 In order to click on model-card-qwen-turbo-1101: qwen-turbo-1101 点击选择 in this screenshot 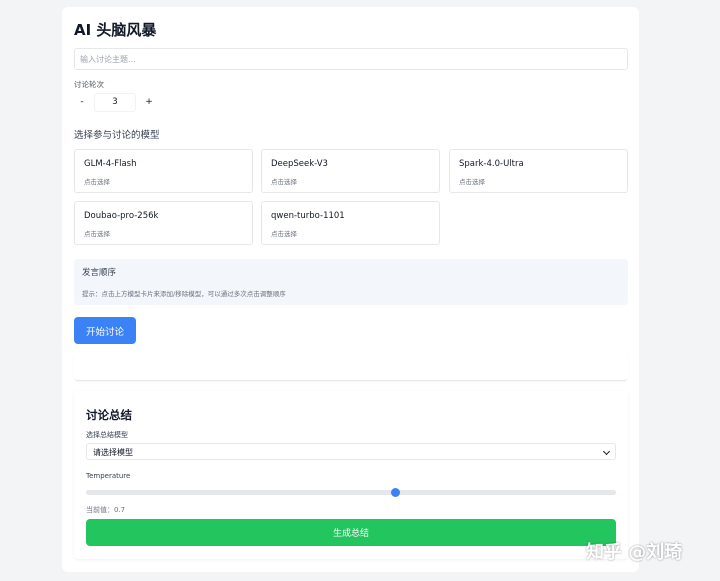, I will do `click(350, 223)`.